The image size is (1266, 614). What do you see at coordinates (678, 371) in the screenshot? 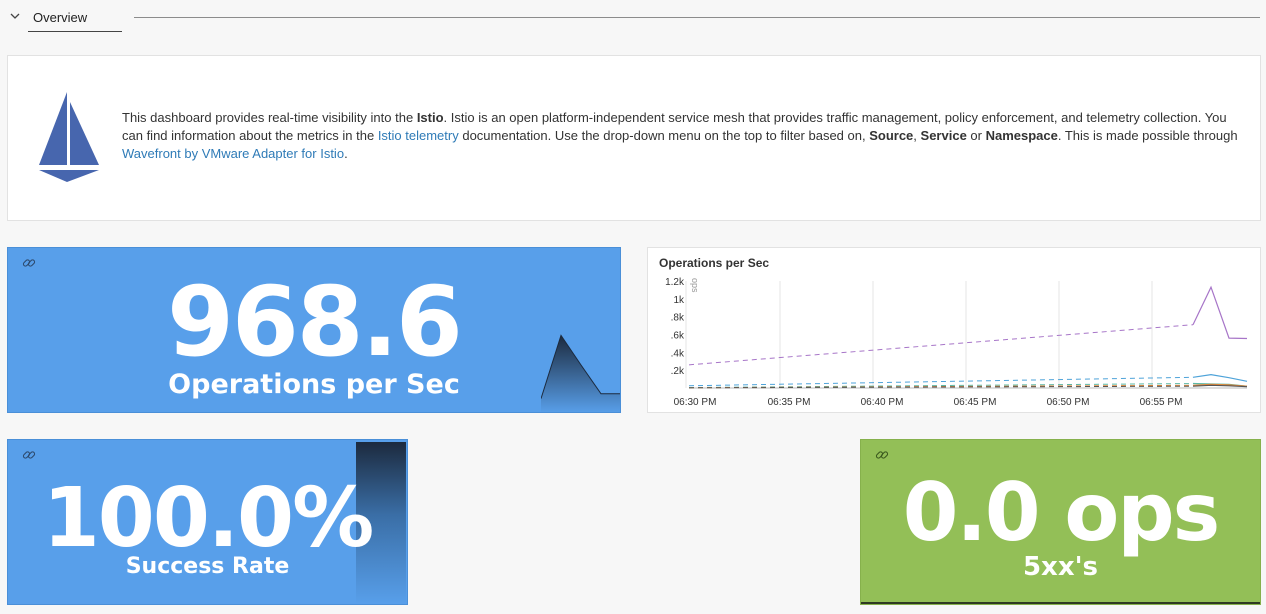
I see `y-tick-label: .2k` at bounding box center [678, 371].